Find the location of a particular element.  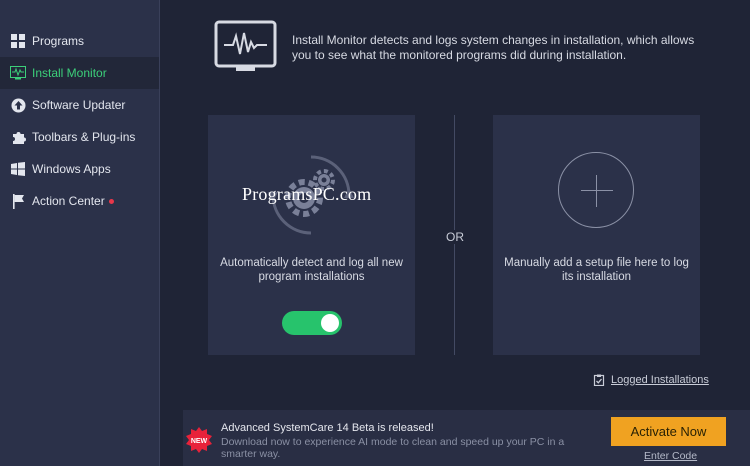

sidebar-item-toolbars: Toolbars & Plug-ins is located at coordinates (79, 137).